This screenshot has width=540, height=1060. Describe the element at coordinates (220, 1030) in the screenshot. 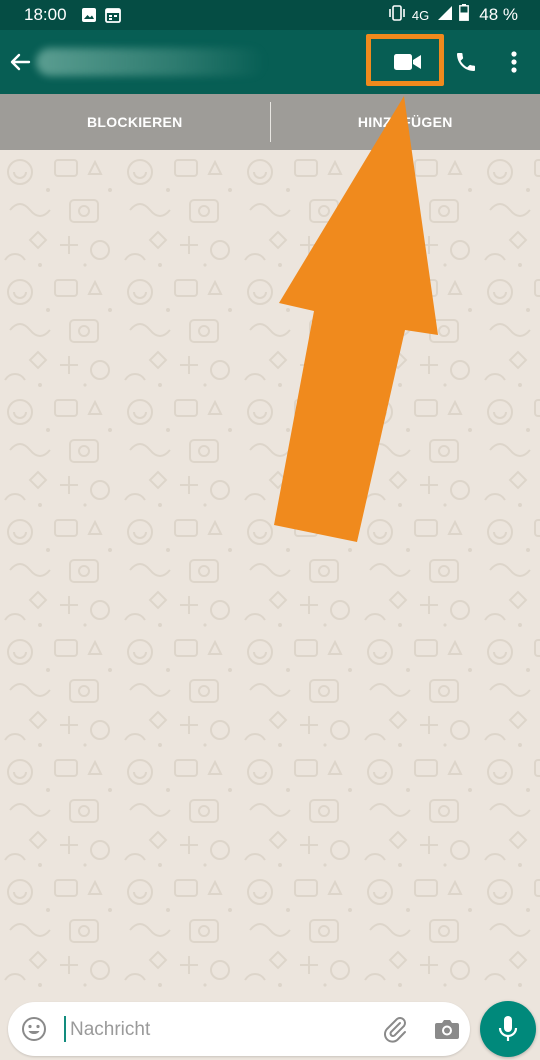

I see `message-input` at that location.